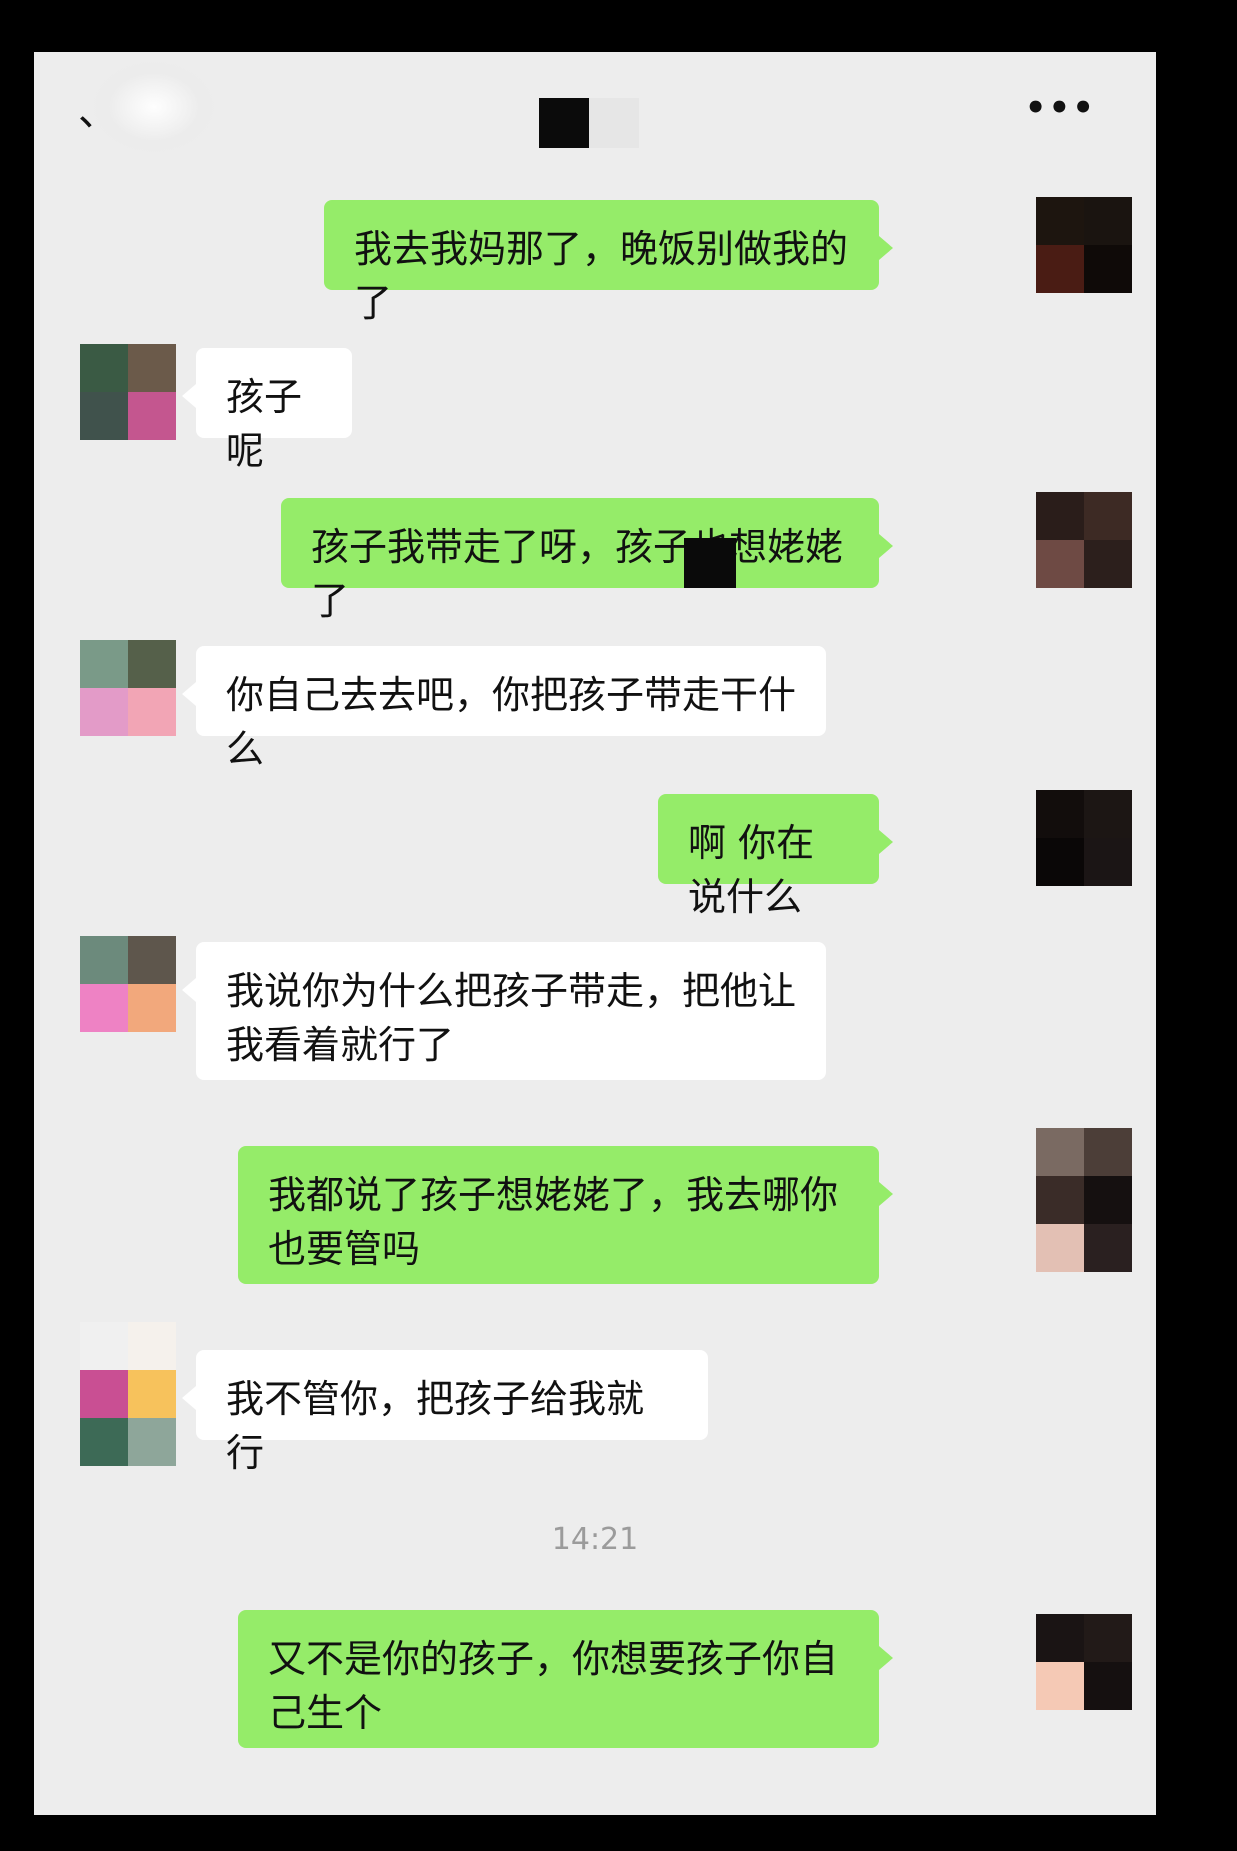 The image size is (1237, 1851). I want to click on message-timestamp: 14:21, so click(595, 1539).